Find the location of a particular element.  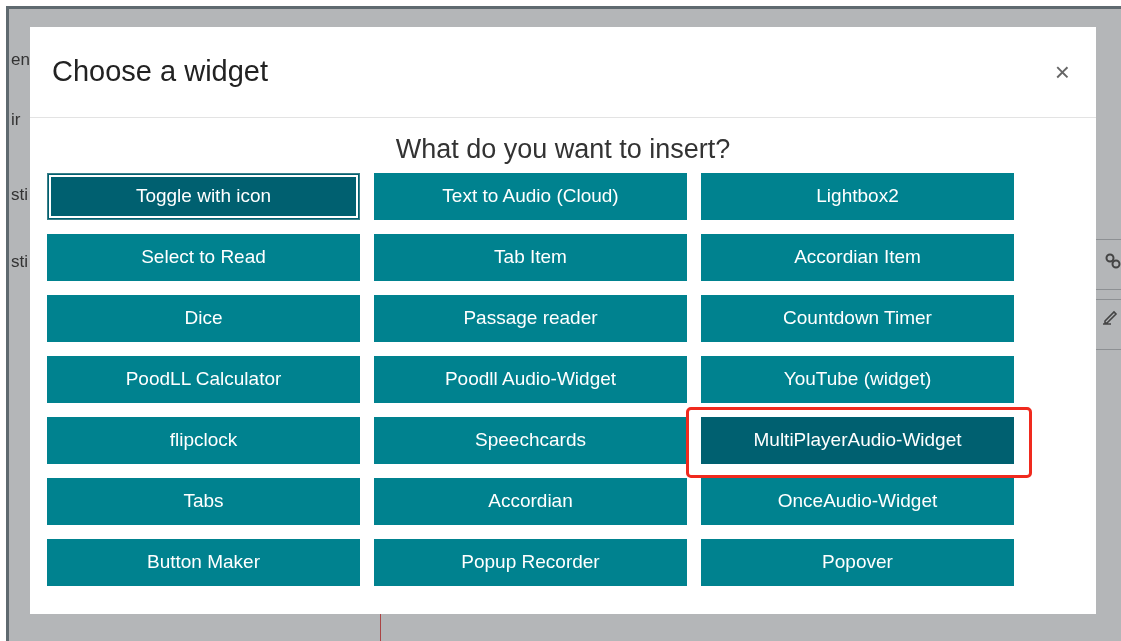

widget-button: Accordian Item is located at coordinates (857, 257).